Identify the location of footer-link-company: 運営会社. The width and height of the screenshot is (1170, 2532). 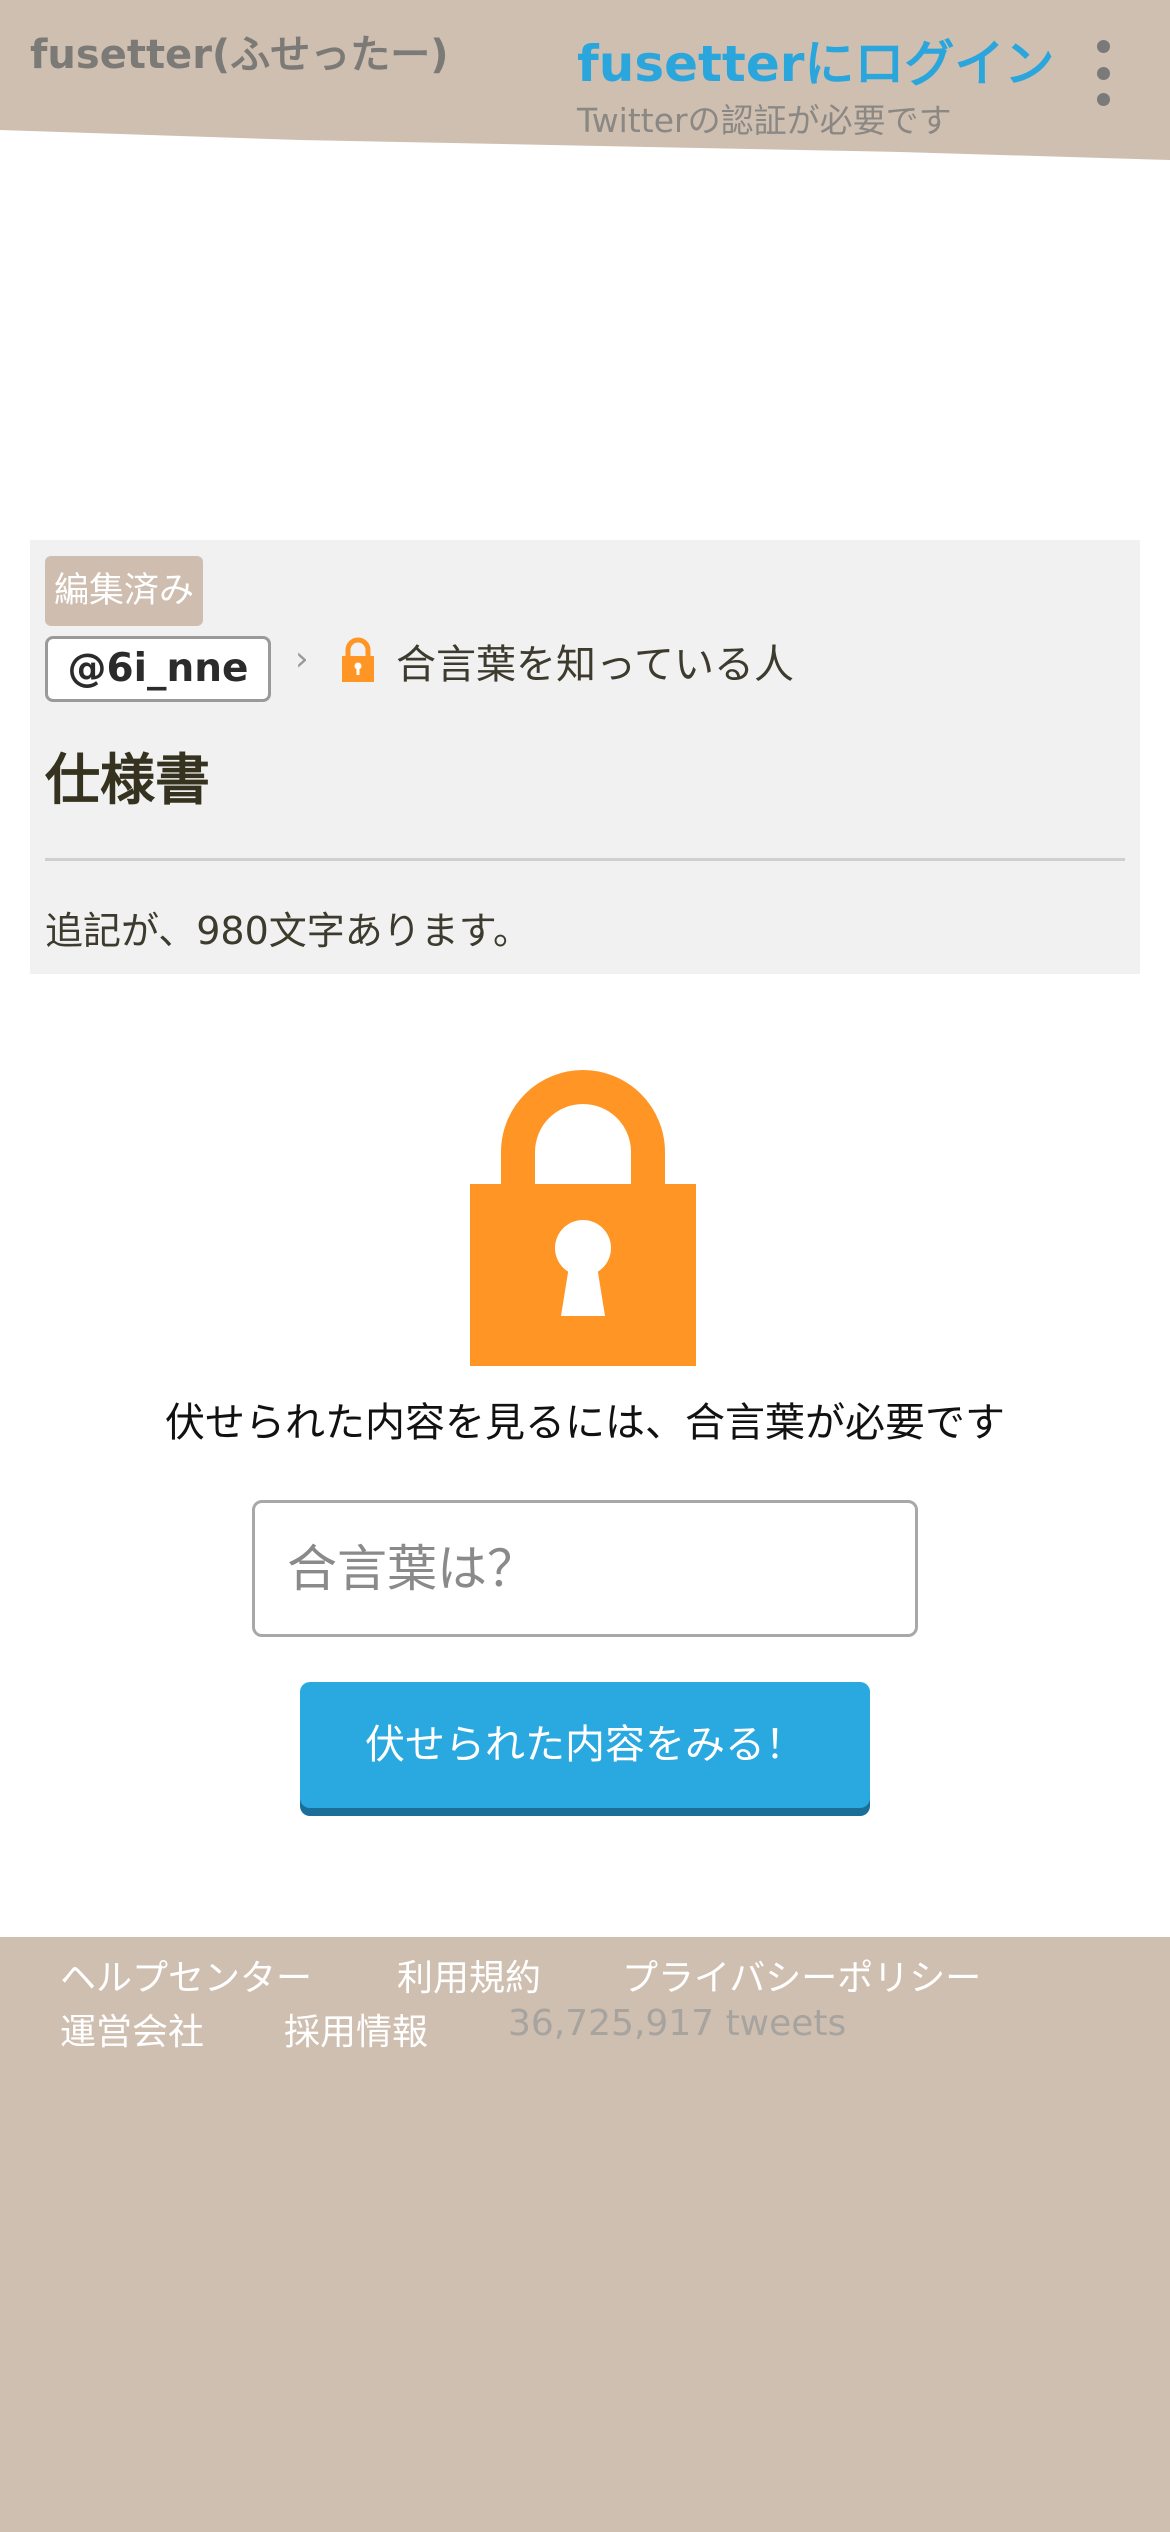
(132, 2029).